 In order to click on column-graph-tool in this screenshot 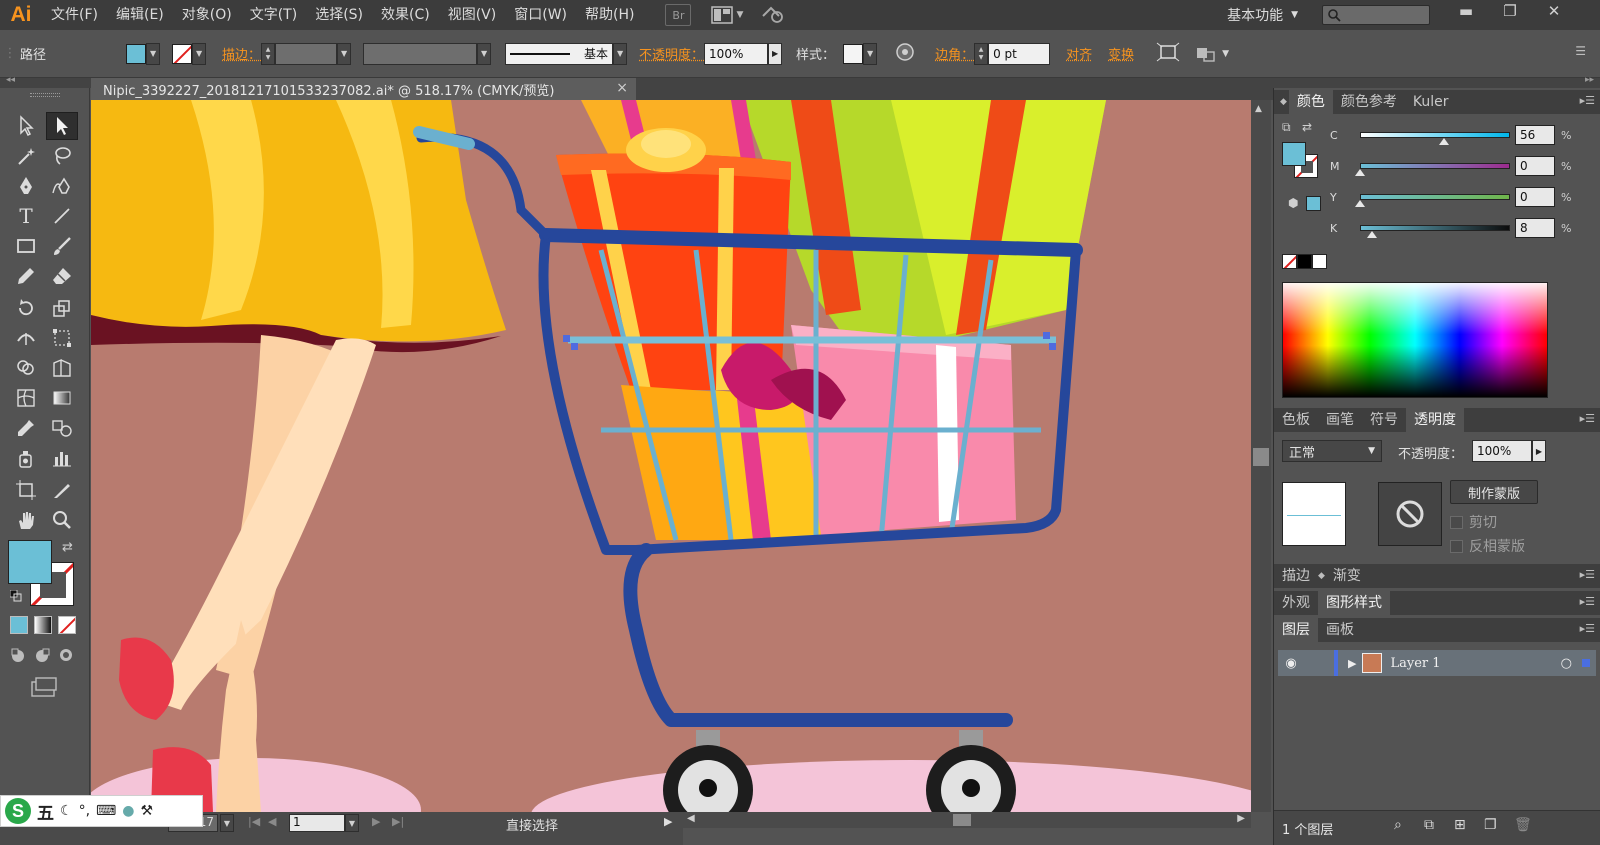, I will do `click(62, 458)`.